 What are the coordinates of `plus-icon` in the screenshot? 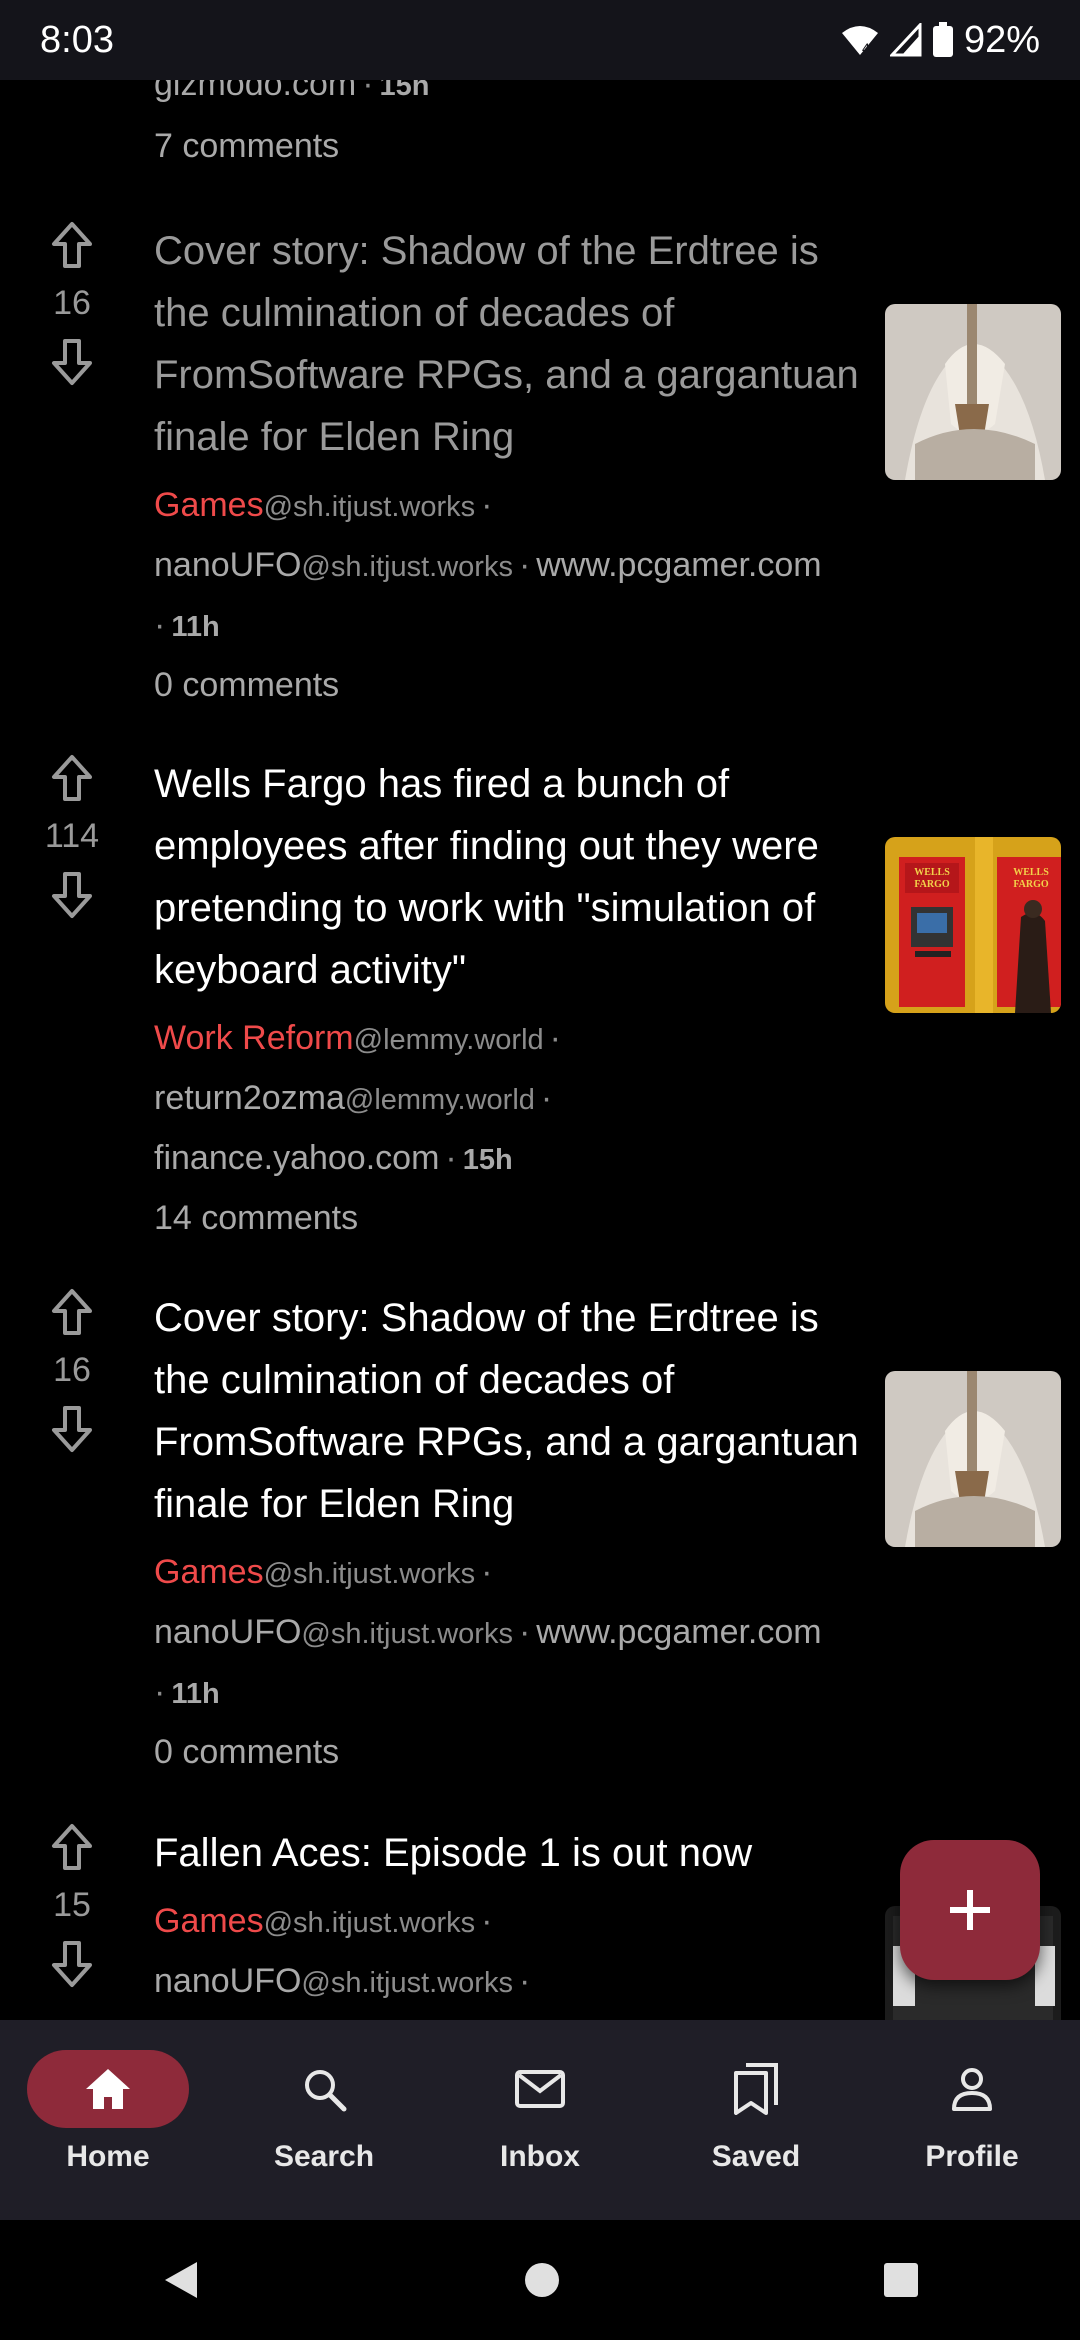 It's located at (970, 1910).